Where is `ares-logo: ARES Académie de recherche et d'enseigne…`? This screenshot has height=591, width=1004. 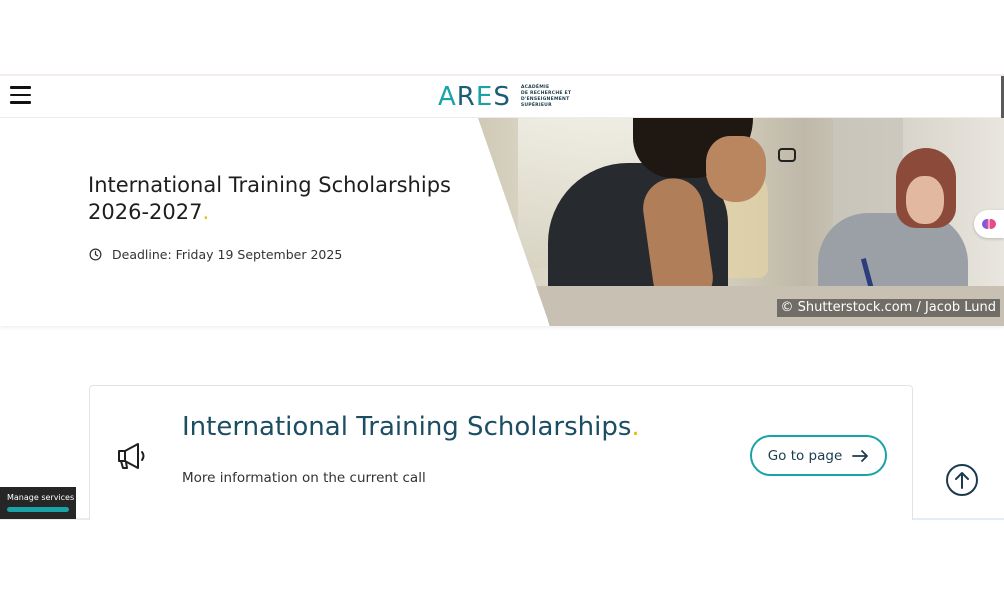 ares-logo: ARES Académie de recherche et d'enseigne… is located at coordinates (509, 97).